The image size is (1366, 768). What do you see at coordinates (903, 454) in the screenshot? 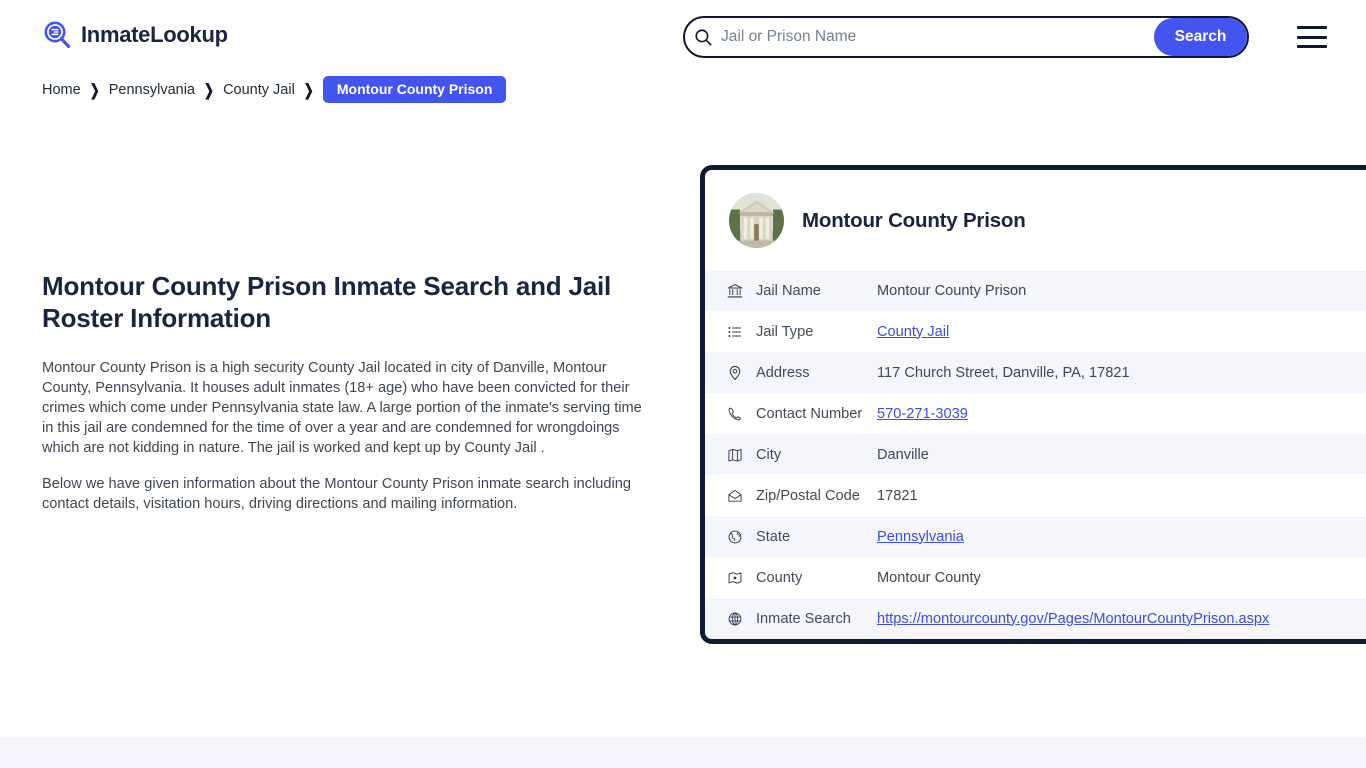
I see `row-value: Danville` at bounding box center [903, 454].